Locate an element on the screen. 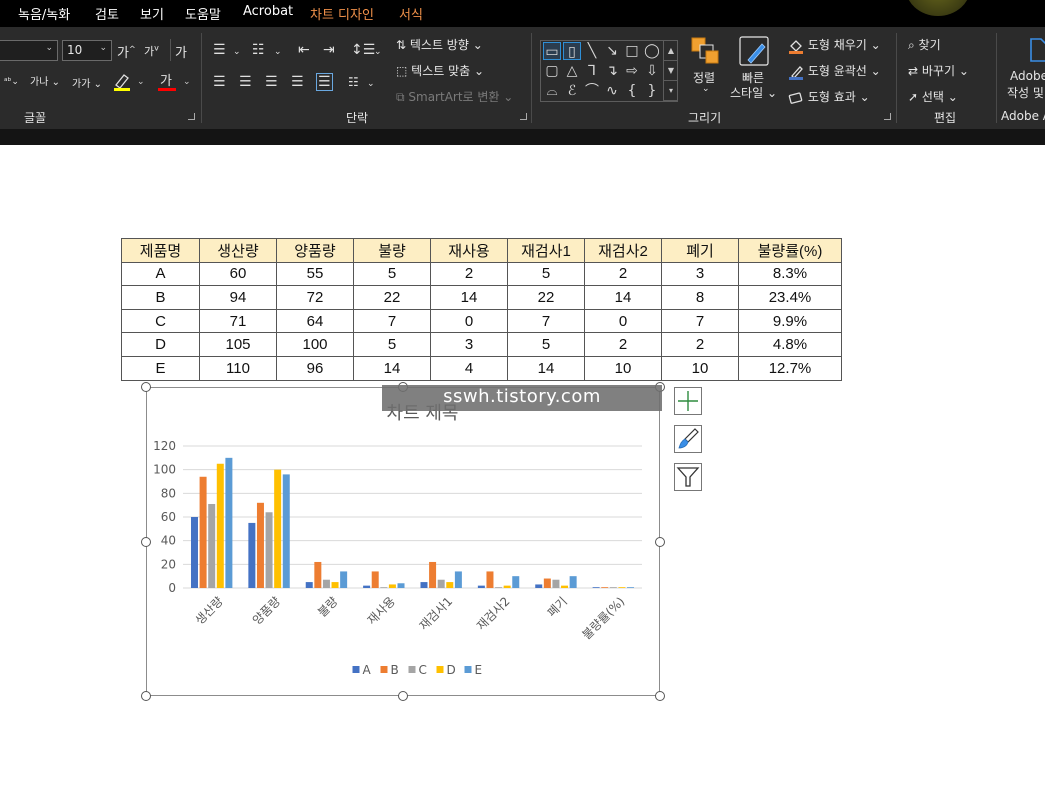  columns-icon: ☷ is located at coordinates (353, 82).